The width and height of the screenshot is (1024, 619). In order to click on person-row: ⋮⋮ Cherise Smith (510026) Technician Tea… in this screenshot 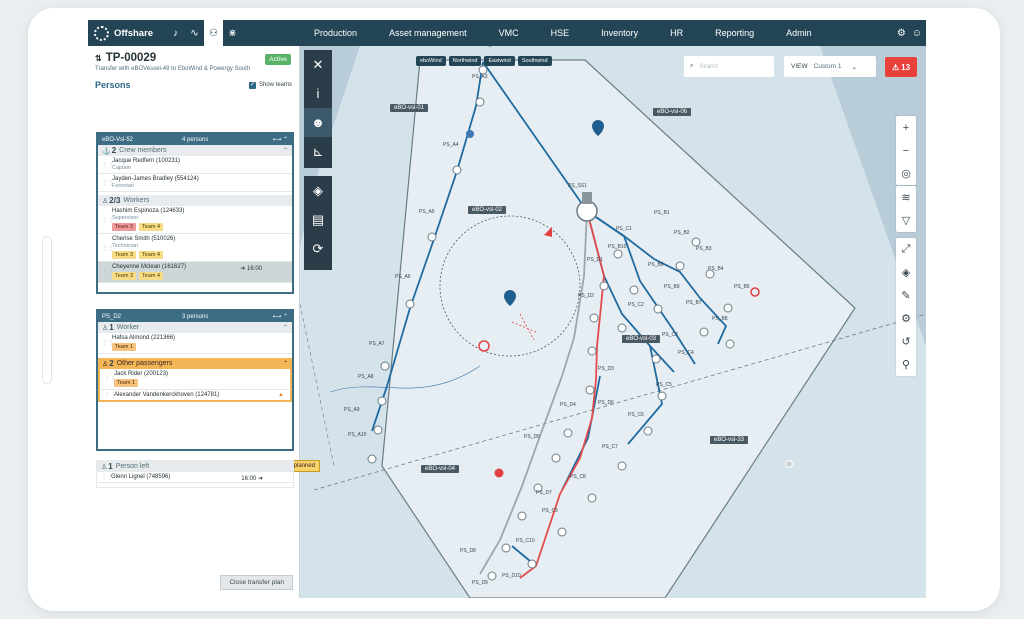, I will do `click(195, 248)`.